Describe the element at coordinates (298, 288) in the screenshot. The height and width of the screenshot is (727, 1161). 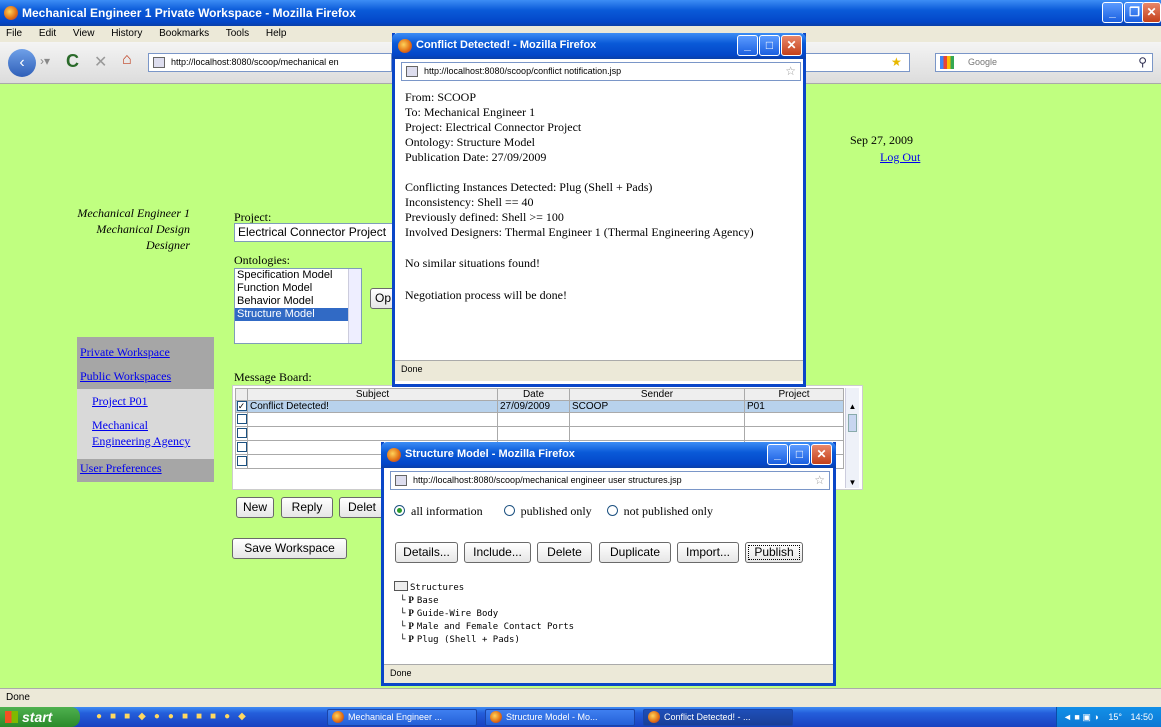
I see `ontology-option-function: Function Model` at that location.